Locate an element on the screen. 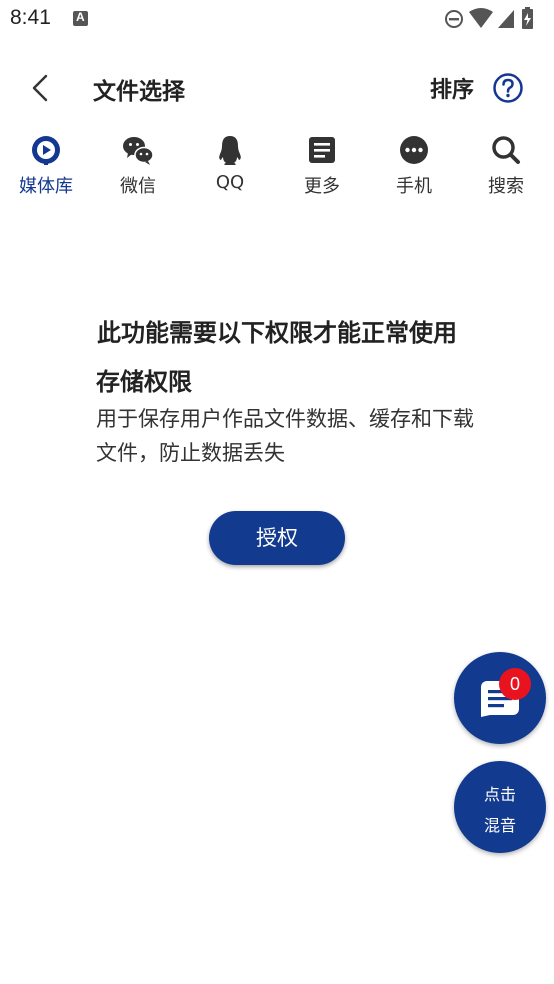  tab-label: 手机 is located at coordinates (414, 186).